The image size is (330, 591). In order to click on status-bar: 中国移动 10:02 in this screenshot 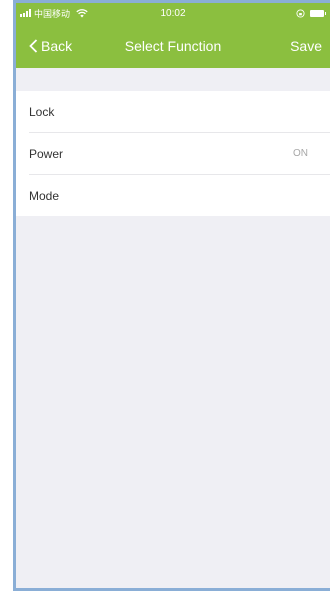, I will do `click(173, 13)`.